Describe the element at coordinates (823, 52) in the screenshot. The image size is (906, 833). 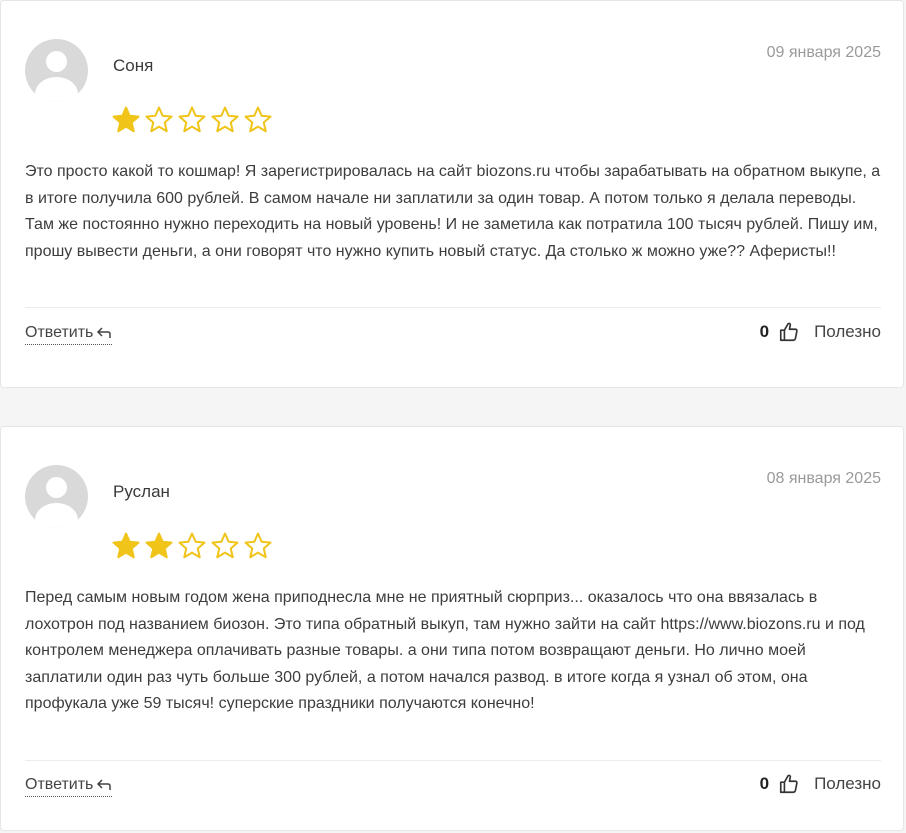
I see `review-date: 09 января 2025` at that location.